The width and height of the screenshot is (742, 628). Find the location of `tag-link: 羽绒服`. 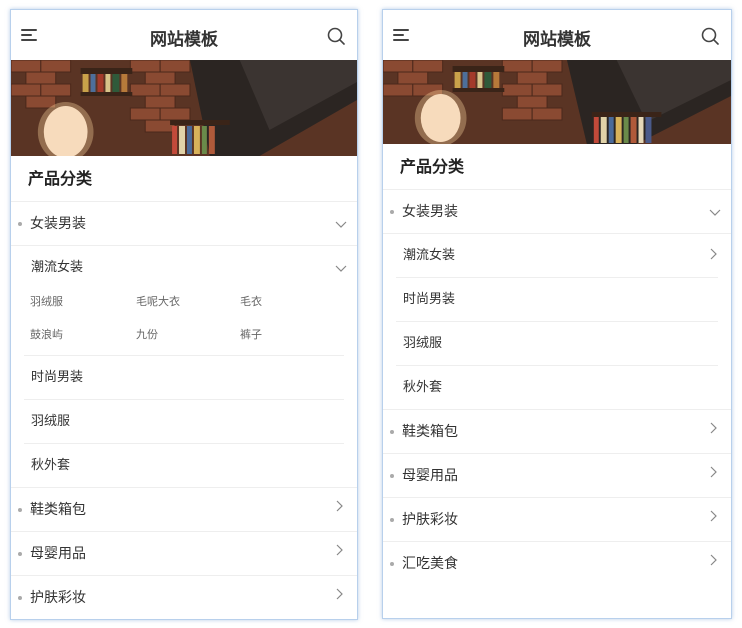

tag-link: 羽绒服 is located at coordinates (46, 301).